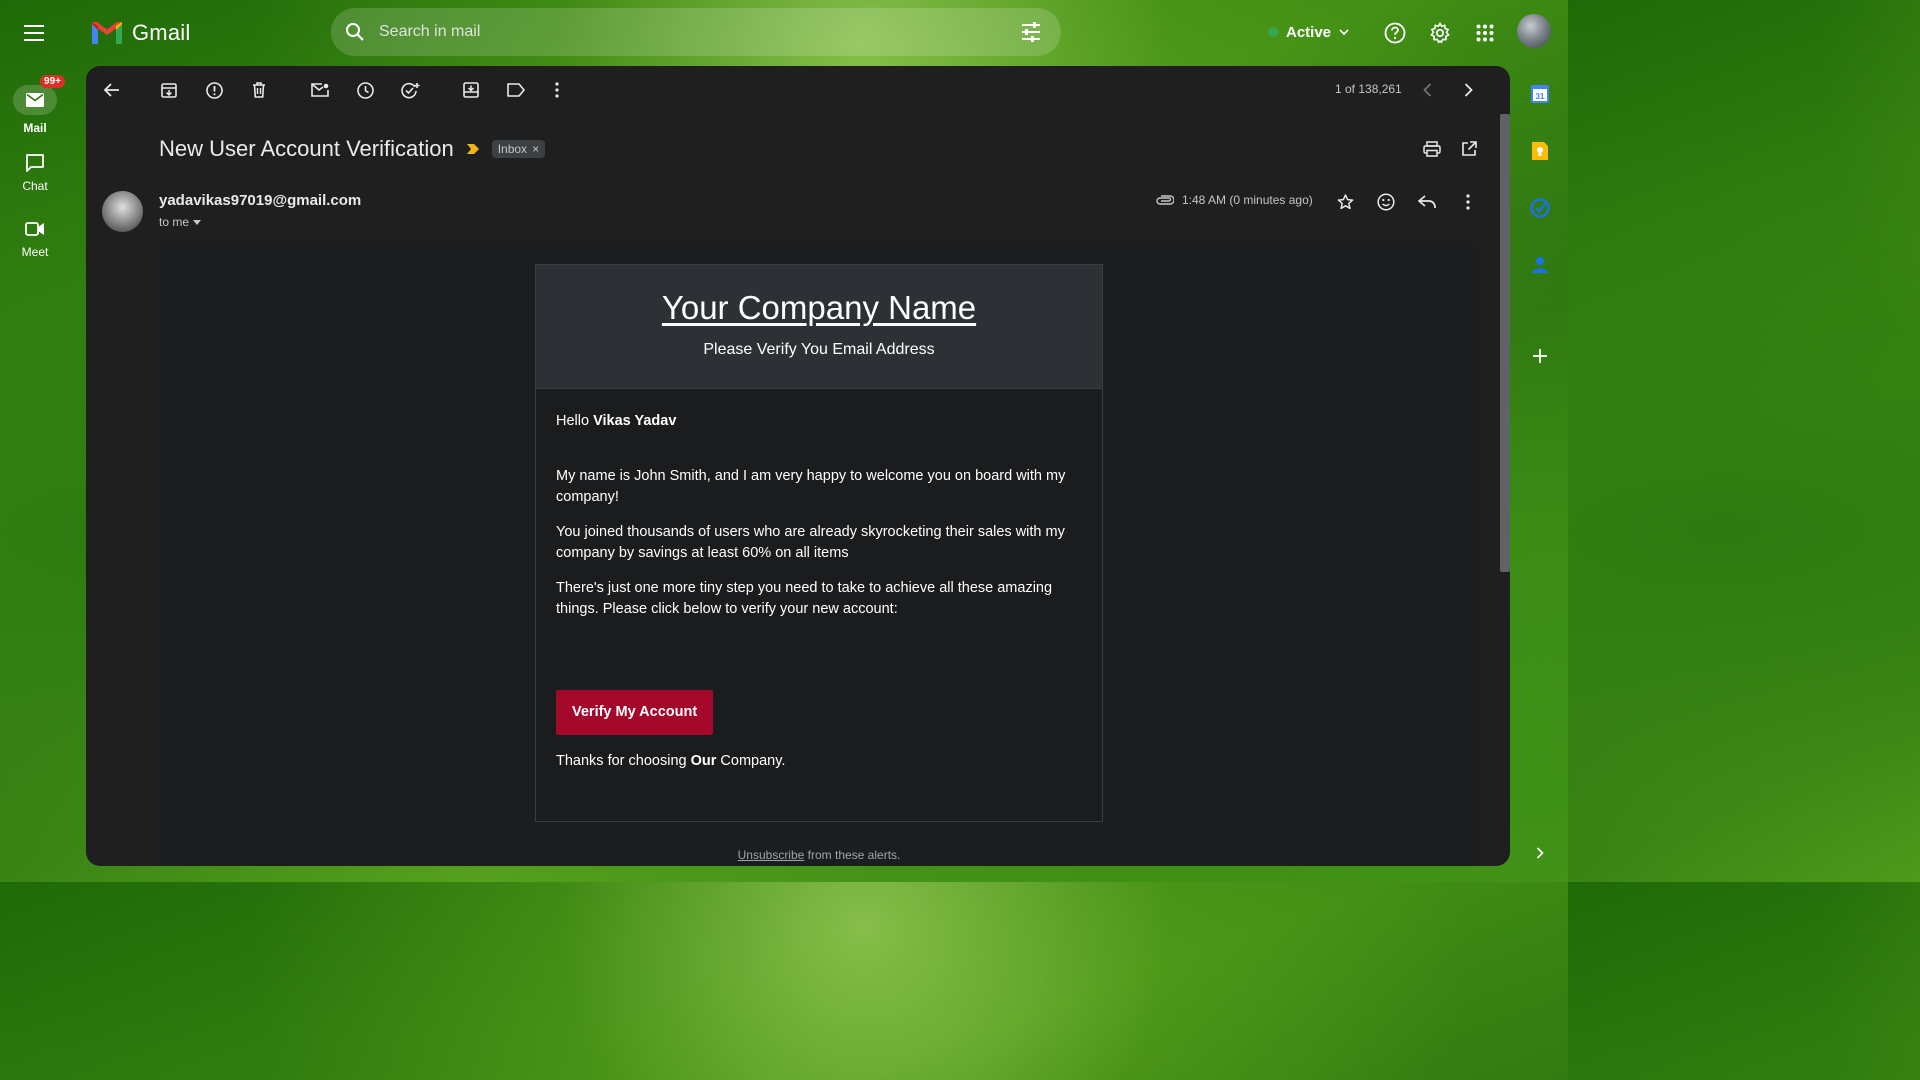 The image size is (1920, 1080). What do you see at coordinates (635, 712) in the screenshot?
I see `verify-account-button: Verify My Account` at bounding box center [635, 712].